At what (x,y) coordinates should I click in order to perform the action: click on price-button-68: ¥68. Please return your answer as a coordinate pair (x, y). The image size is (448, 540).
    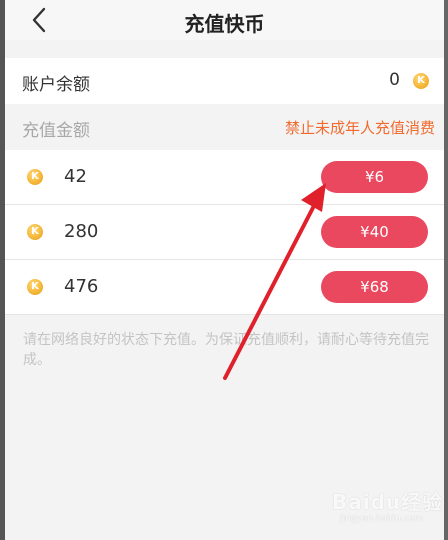
    Looking at the image, I should click on (374, 287).